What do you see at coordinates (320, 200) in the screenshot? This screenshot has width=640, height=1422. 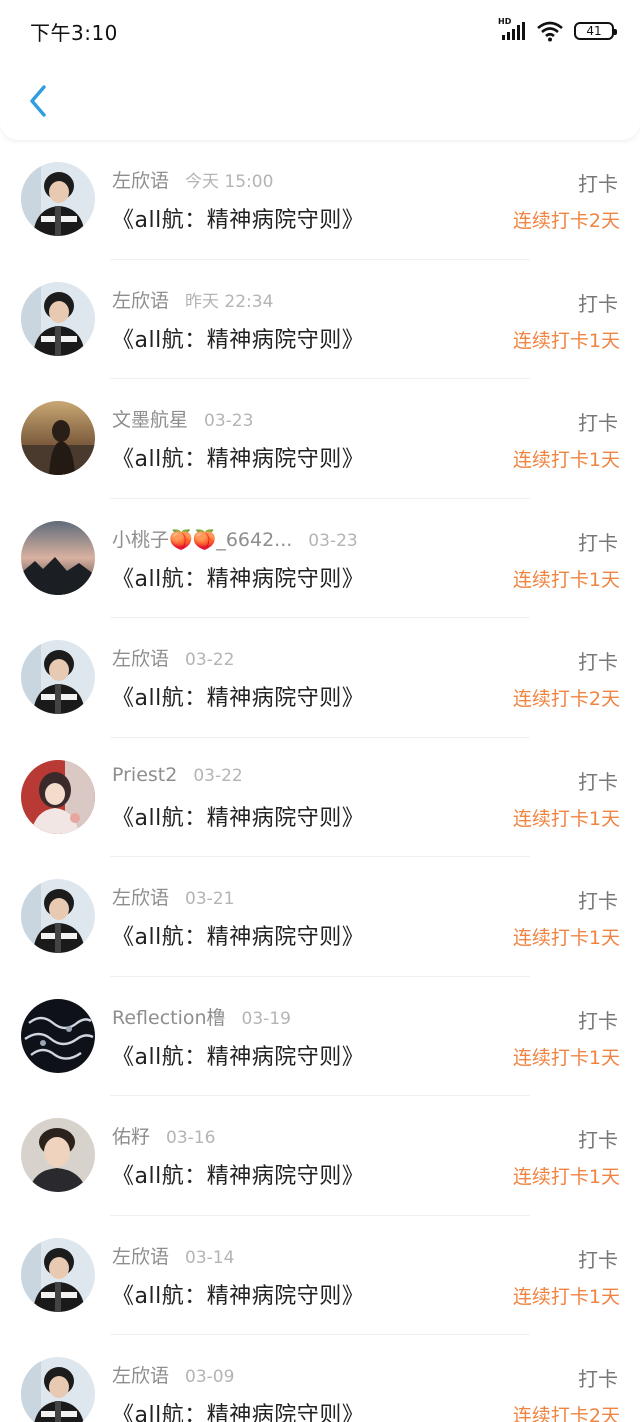 I see `list-item: 左欣语 今天 15:00 《all航：精神病院守则》 打卡连续打卡2天` at bounding box center [320, 200].